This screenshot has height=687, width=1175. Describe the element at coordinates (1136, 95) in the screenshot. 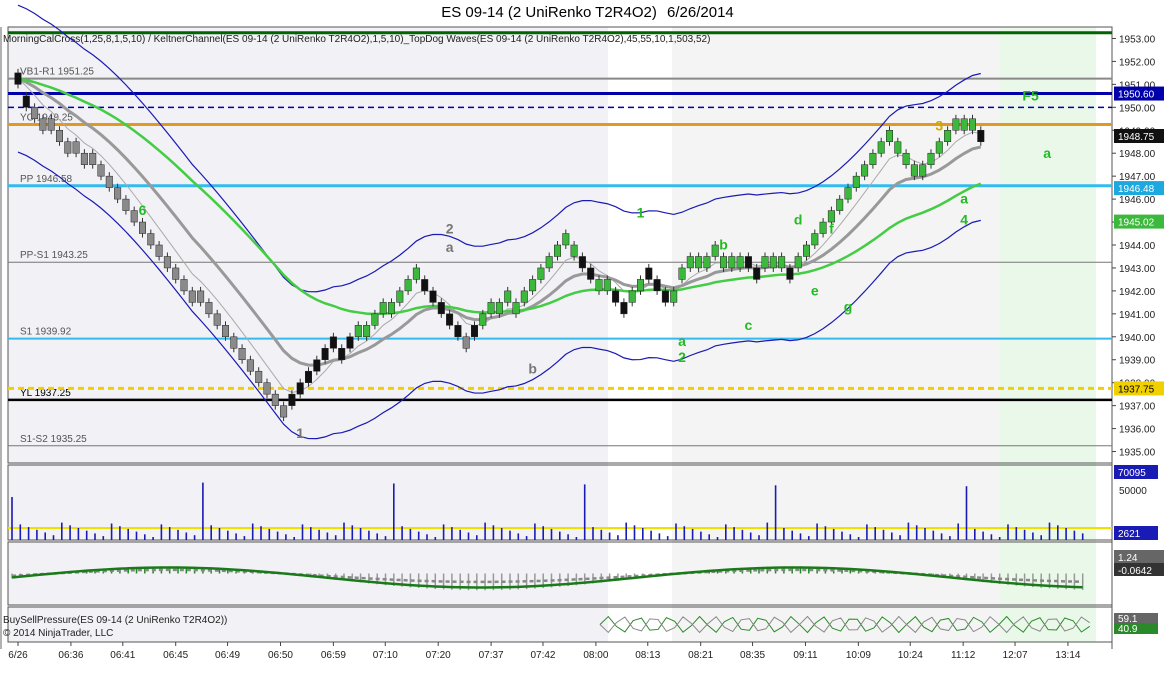

I see `price-tag-label: 1950.60` at that location.